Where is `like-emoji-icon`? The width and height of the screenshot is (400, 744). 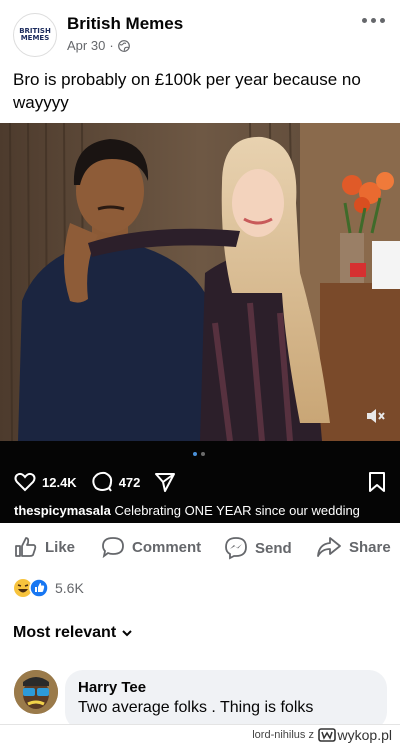
like-emoji-icon is located at coordinates (39, 588).